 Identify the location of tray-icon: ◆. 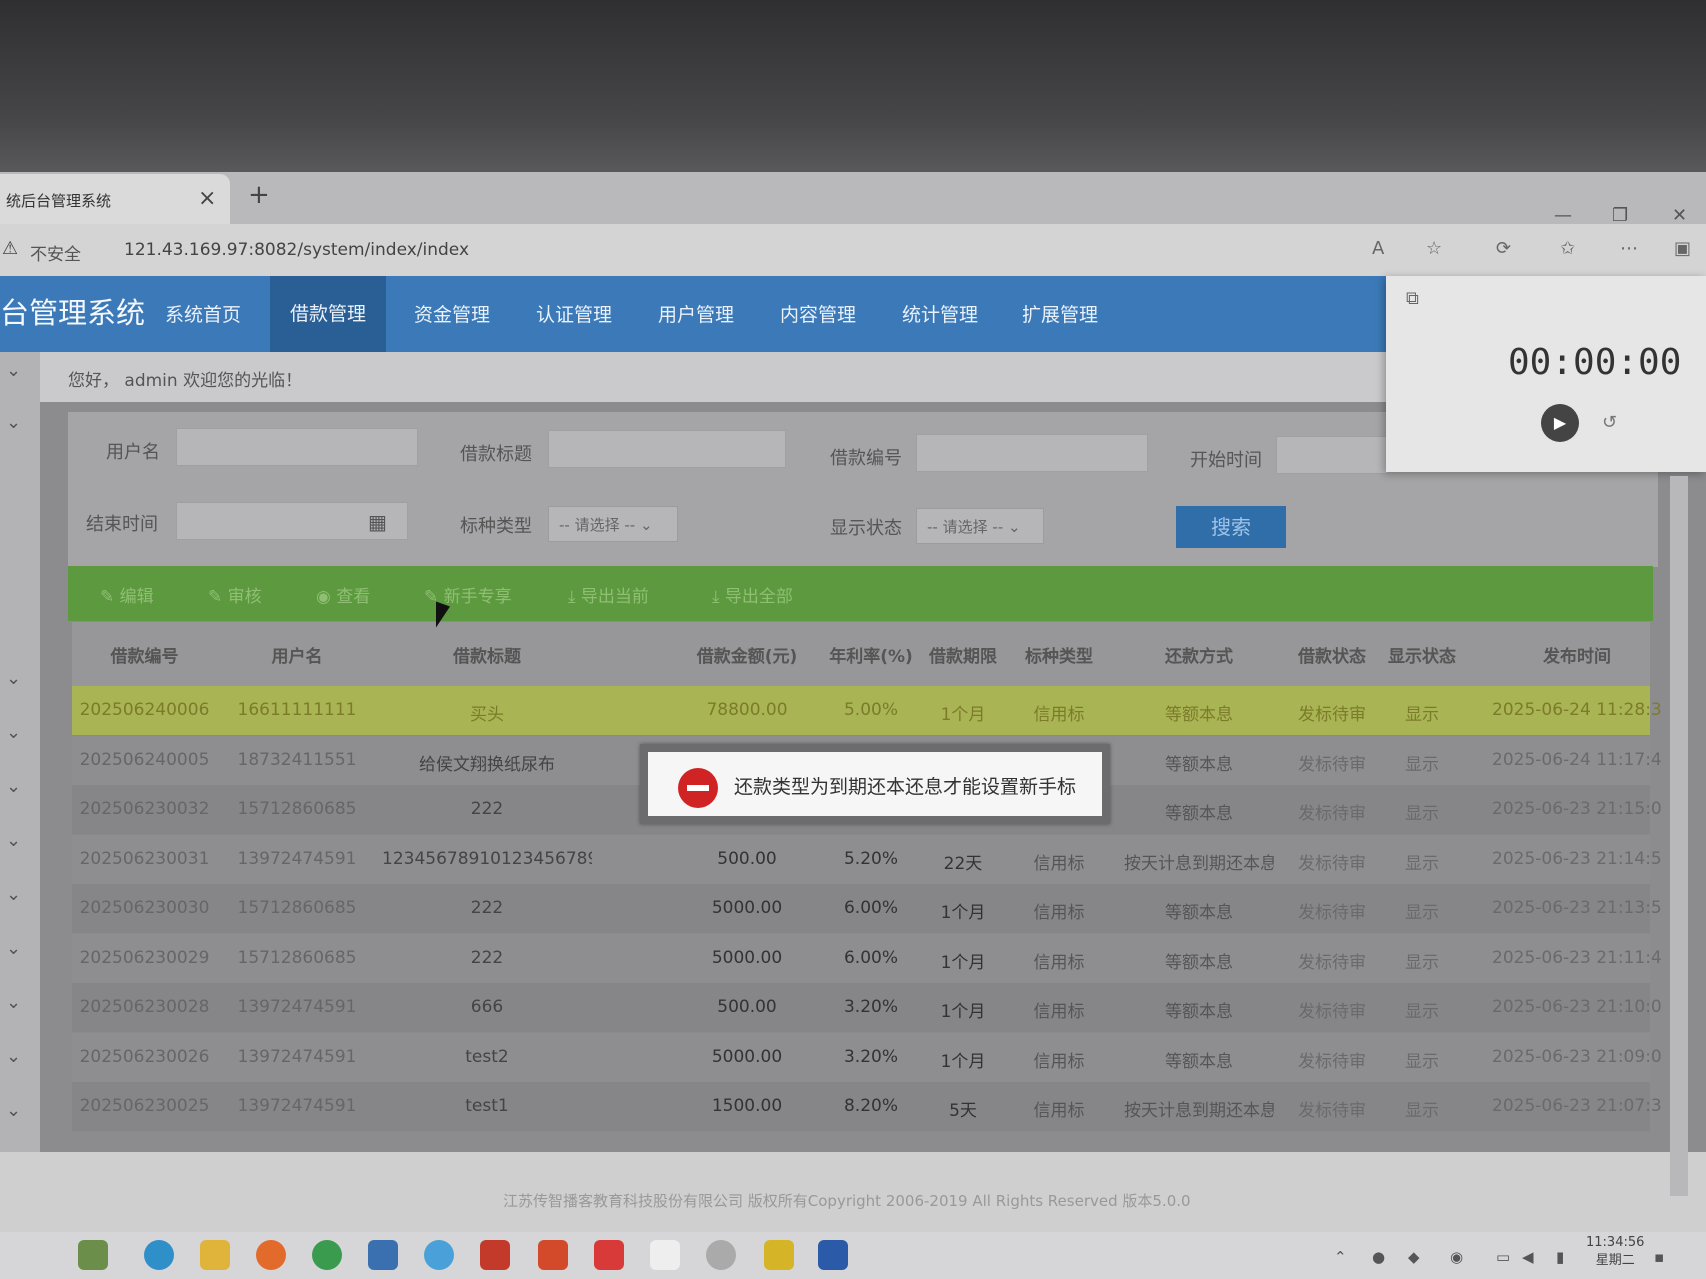
(1414, 1257).